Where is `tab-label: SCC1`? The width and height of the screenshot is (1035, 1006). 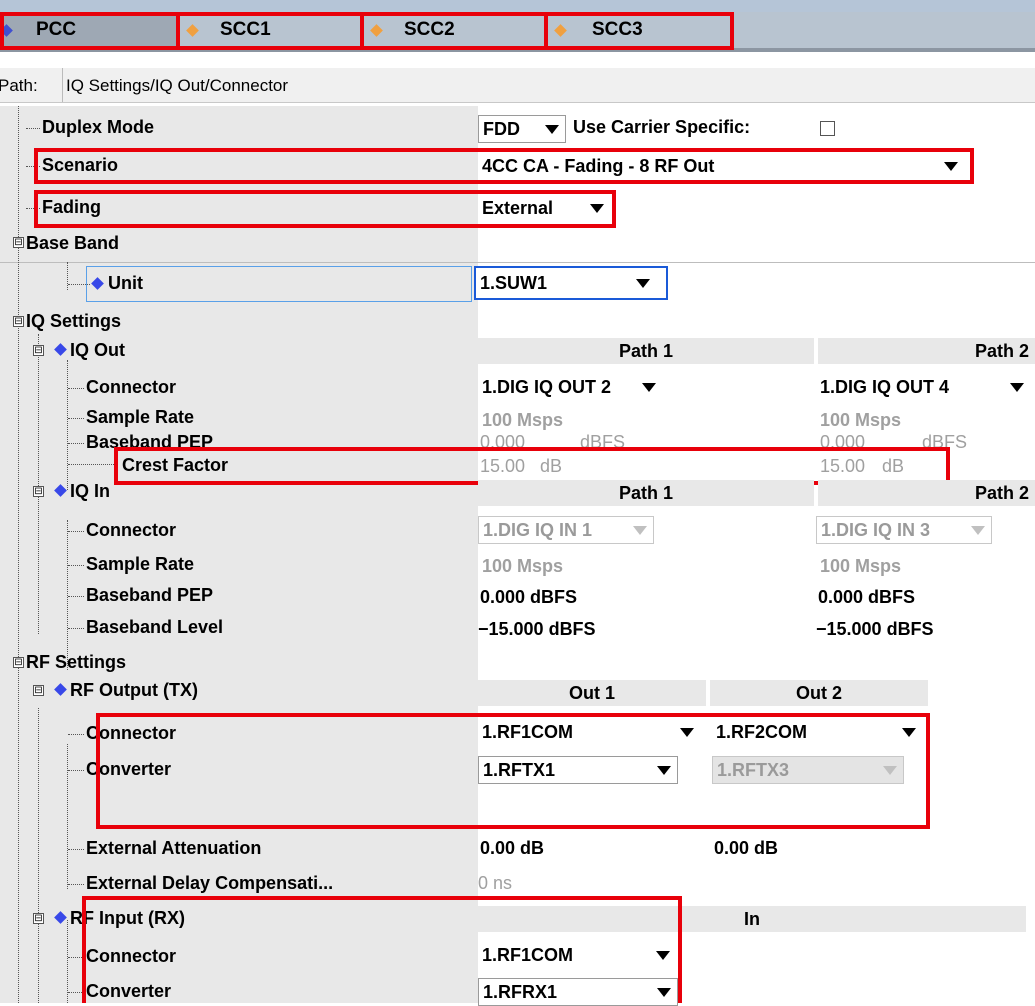
tab-label: SCC1 is located at coordinates (245, 29).